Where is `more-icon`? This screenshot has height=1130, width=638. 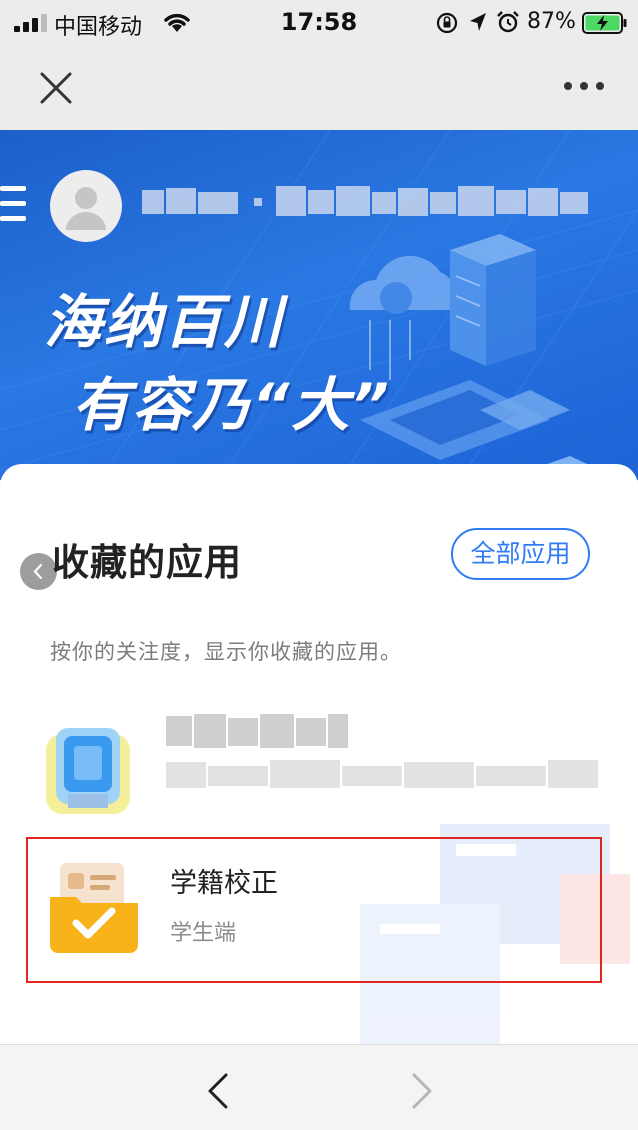 more-icon is located at coordinates (584, 86).